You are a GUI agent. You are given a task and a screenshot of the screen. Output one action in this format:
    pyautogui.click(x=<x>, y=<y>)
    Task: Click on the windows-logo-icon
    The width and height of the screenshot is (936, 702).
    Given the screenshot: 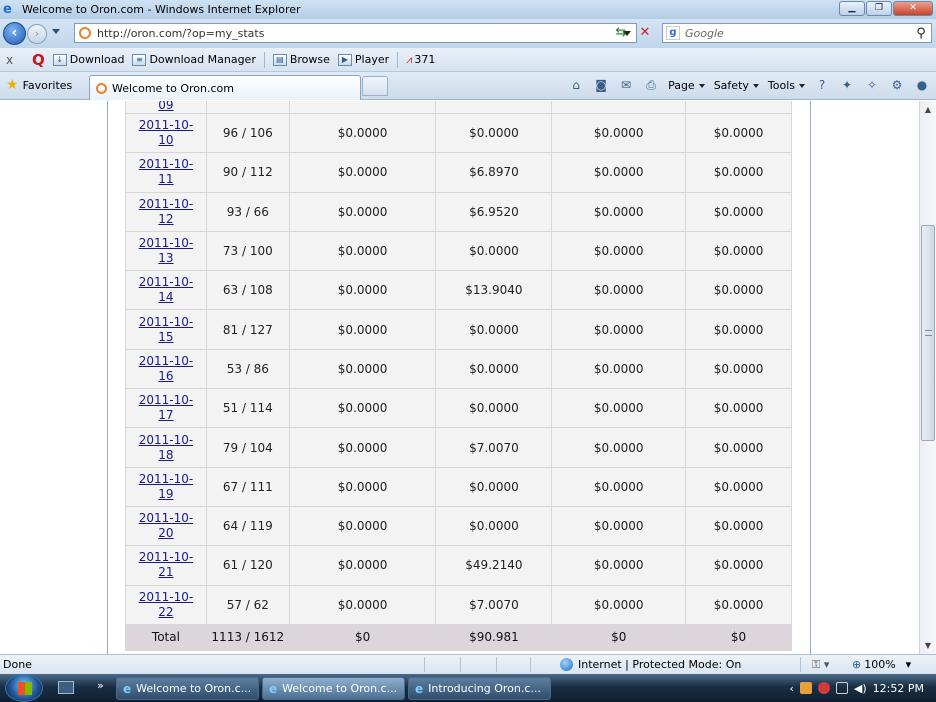 What is the action you would take?
    pyautogui.click(x=25, y=688)
    